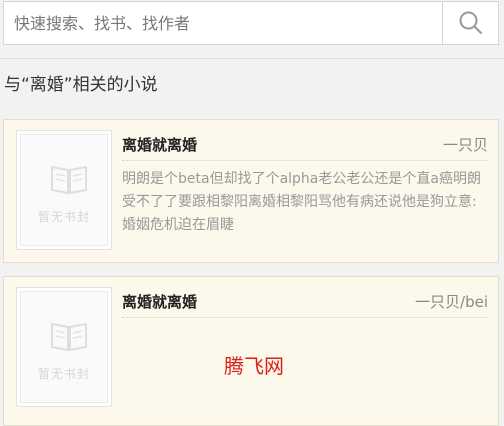 The width and height of the screenshot is (504, 426). I want to click on search-bar, so click(251, 23).